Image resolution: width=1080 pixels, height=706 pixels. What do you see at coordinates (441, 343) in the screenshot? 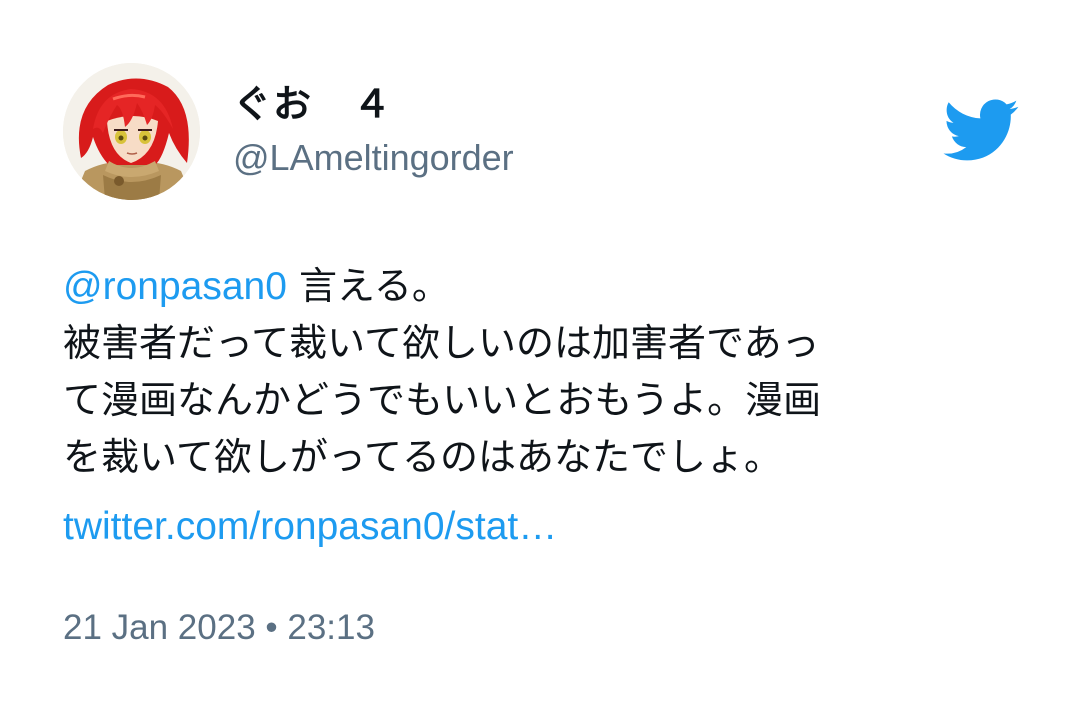
I see `tweet-line: 被害者だって裁いて欲しいのは加害者であっ` at bounding box center [441, 343].